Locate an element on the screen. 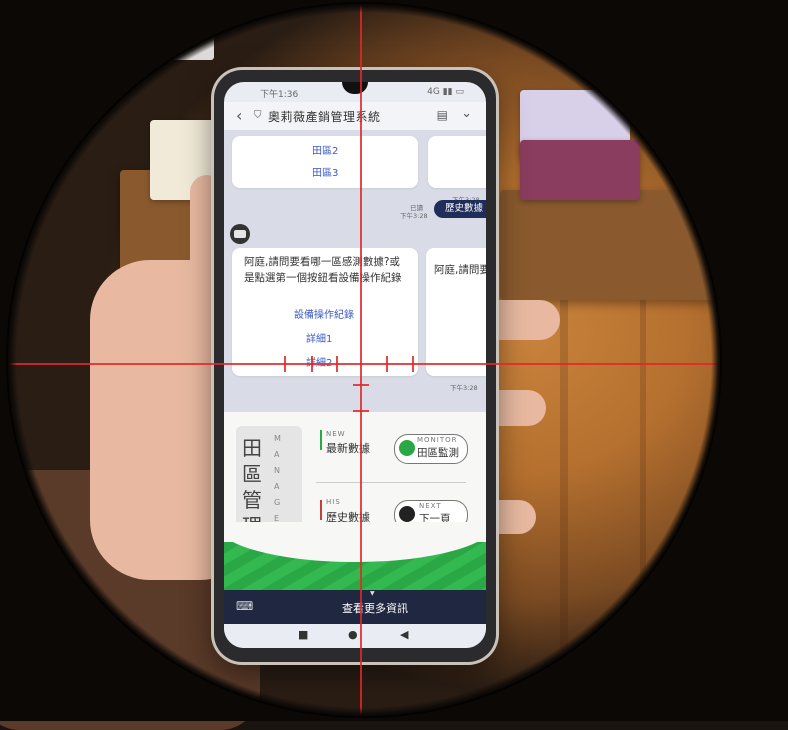  back-nav-icon: ◀ is located at coordinates (404, 634).